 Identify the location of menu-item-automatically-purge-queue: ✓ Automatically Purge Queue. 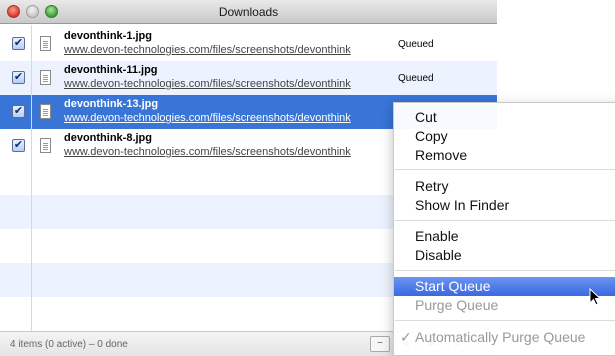
(504, 337).